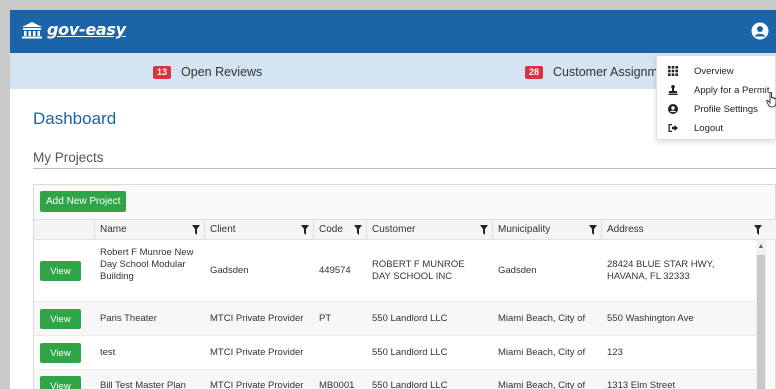  What do you see at coordinates (325, 318) in the screenshot?
I see `cell-code: PT` at bounding box center [325, 318].